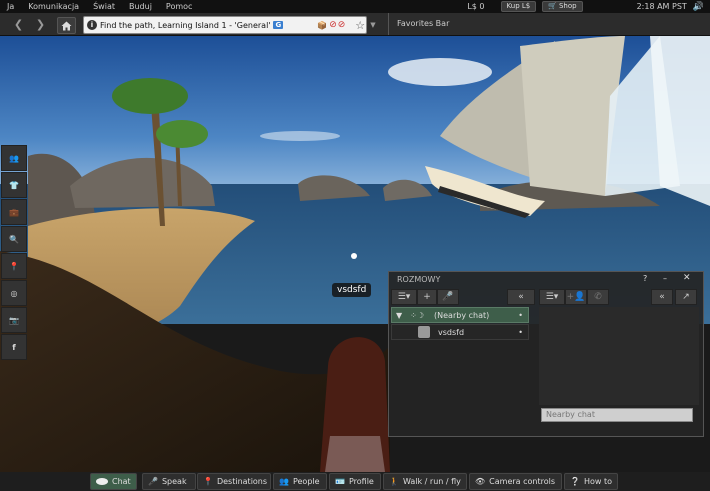 The image size is (710, 491). I want to click on add-person-icon: +👤, so click(576, 297).